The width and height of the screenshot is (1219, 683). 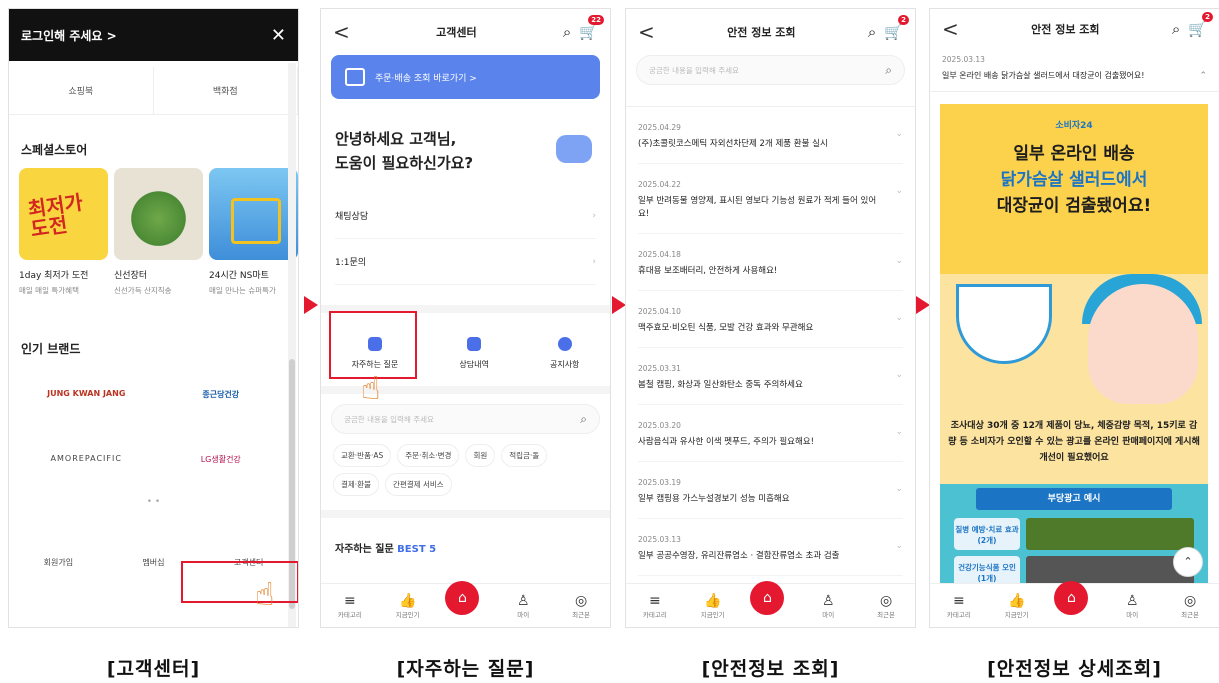 I want to click on scroll-top-button: ⌃, so click(x=1188, y=562).